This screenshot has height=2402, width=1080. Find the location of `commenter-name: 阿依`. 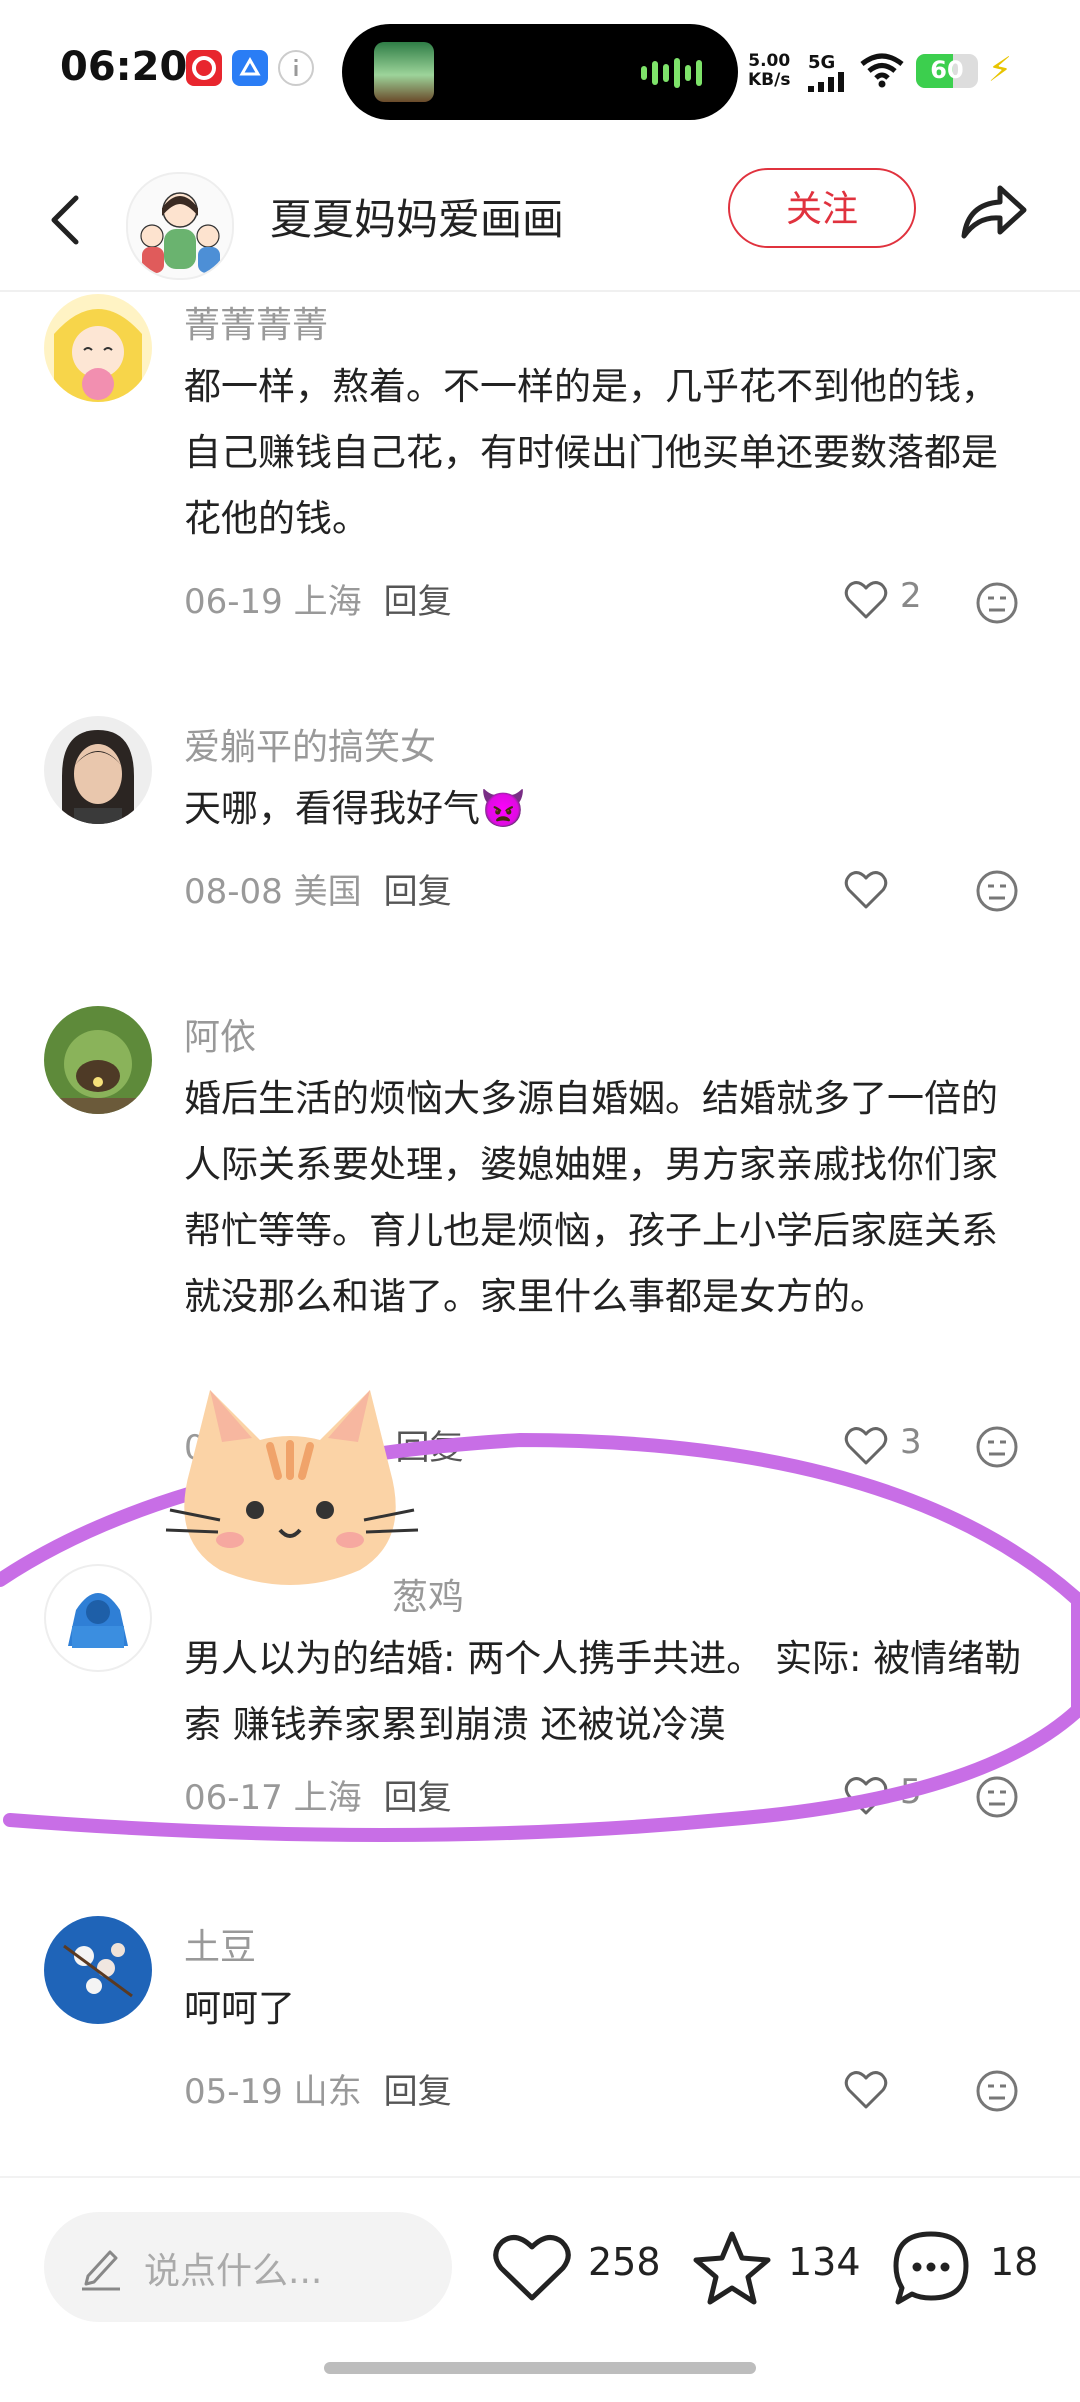

commenter-name: 阿依 is located at coordinates (220, 1034).